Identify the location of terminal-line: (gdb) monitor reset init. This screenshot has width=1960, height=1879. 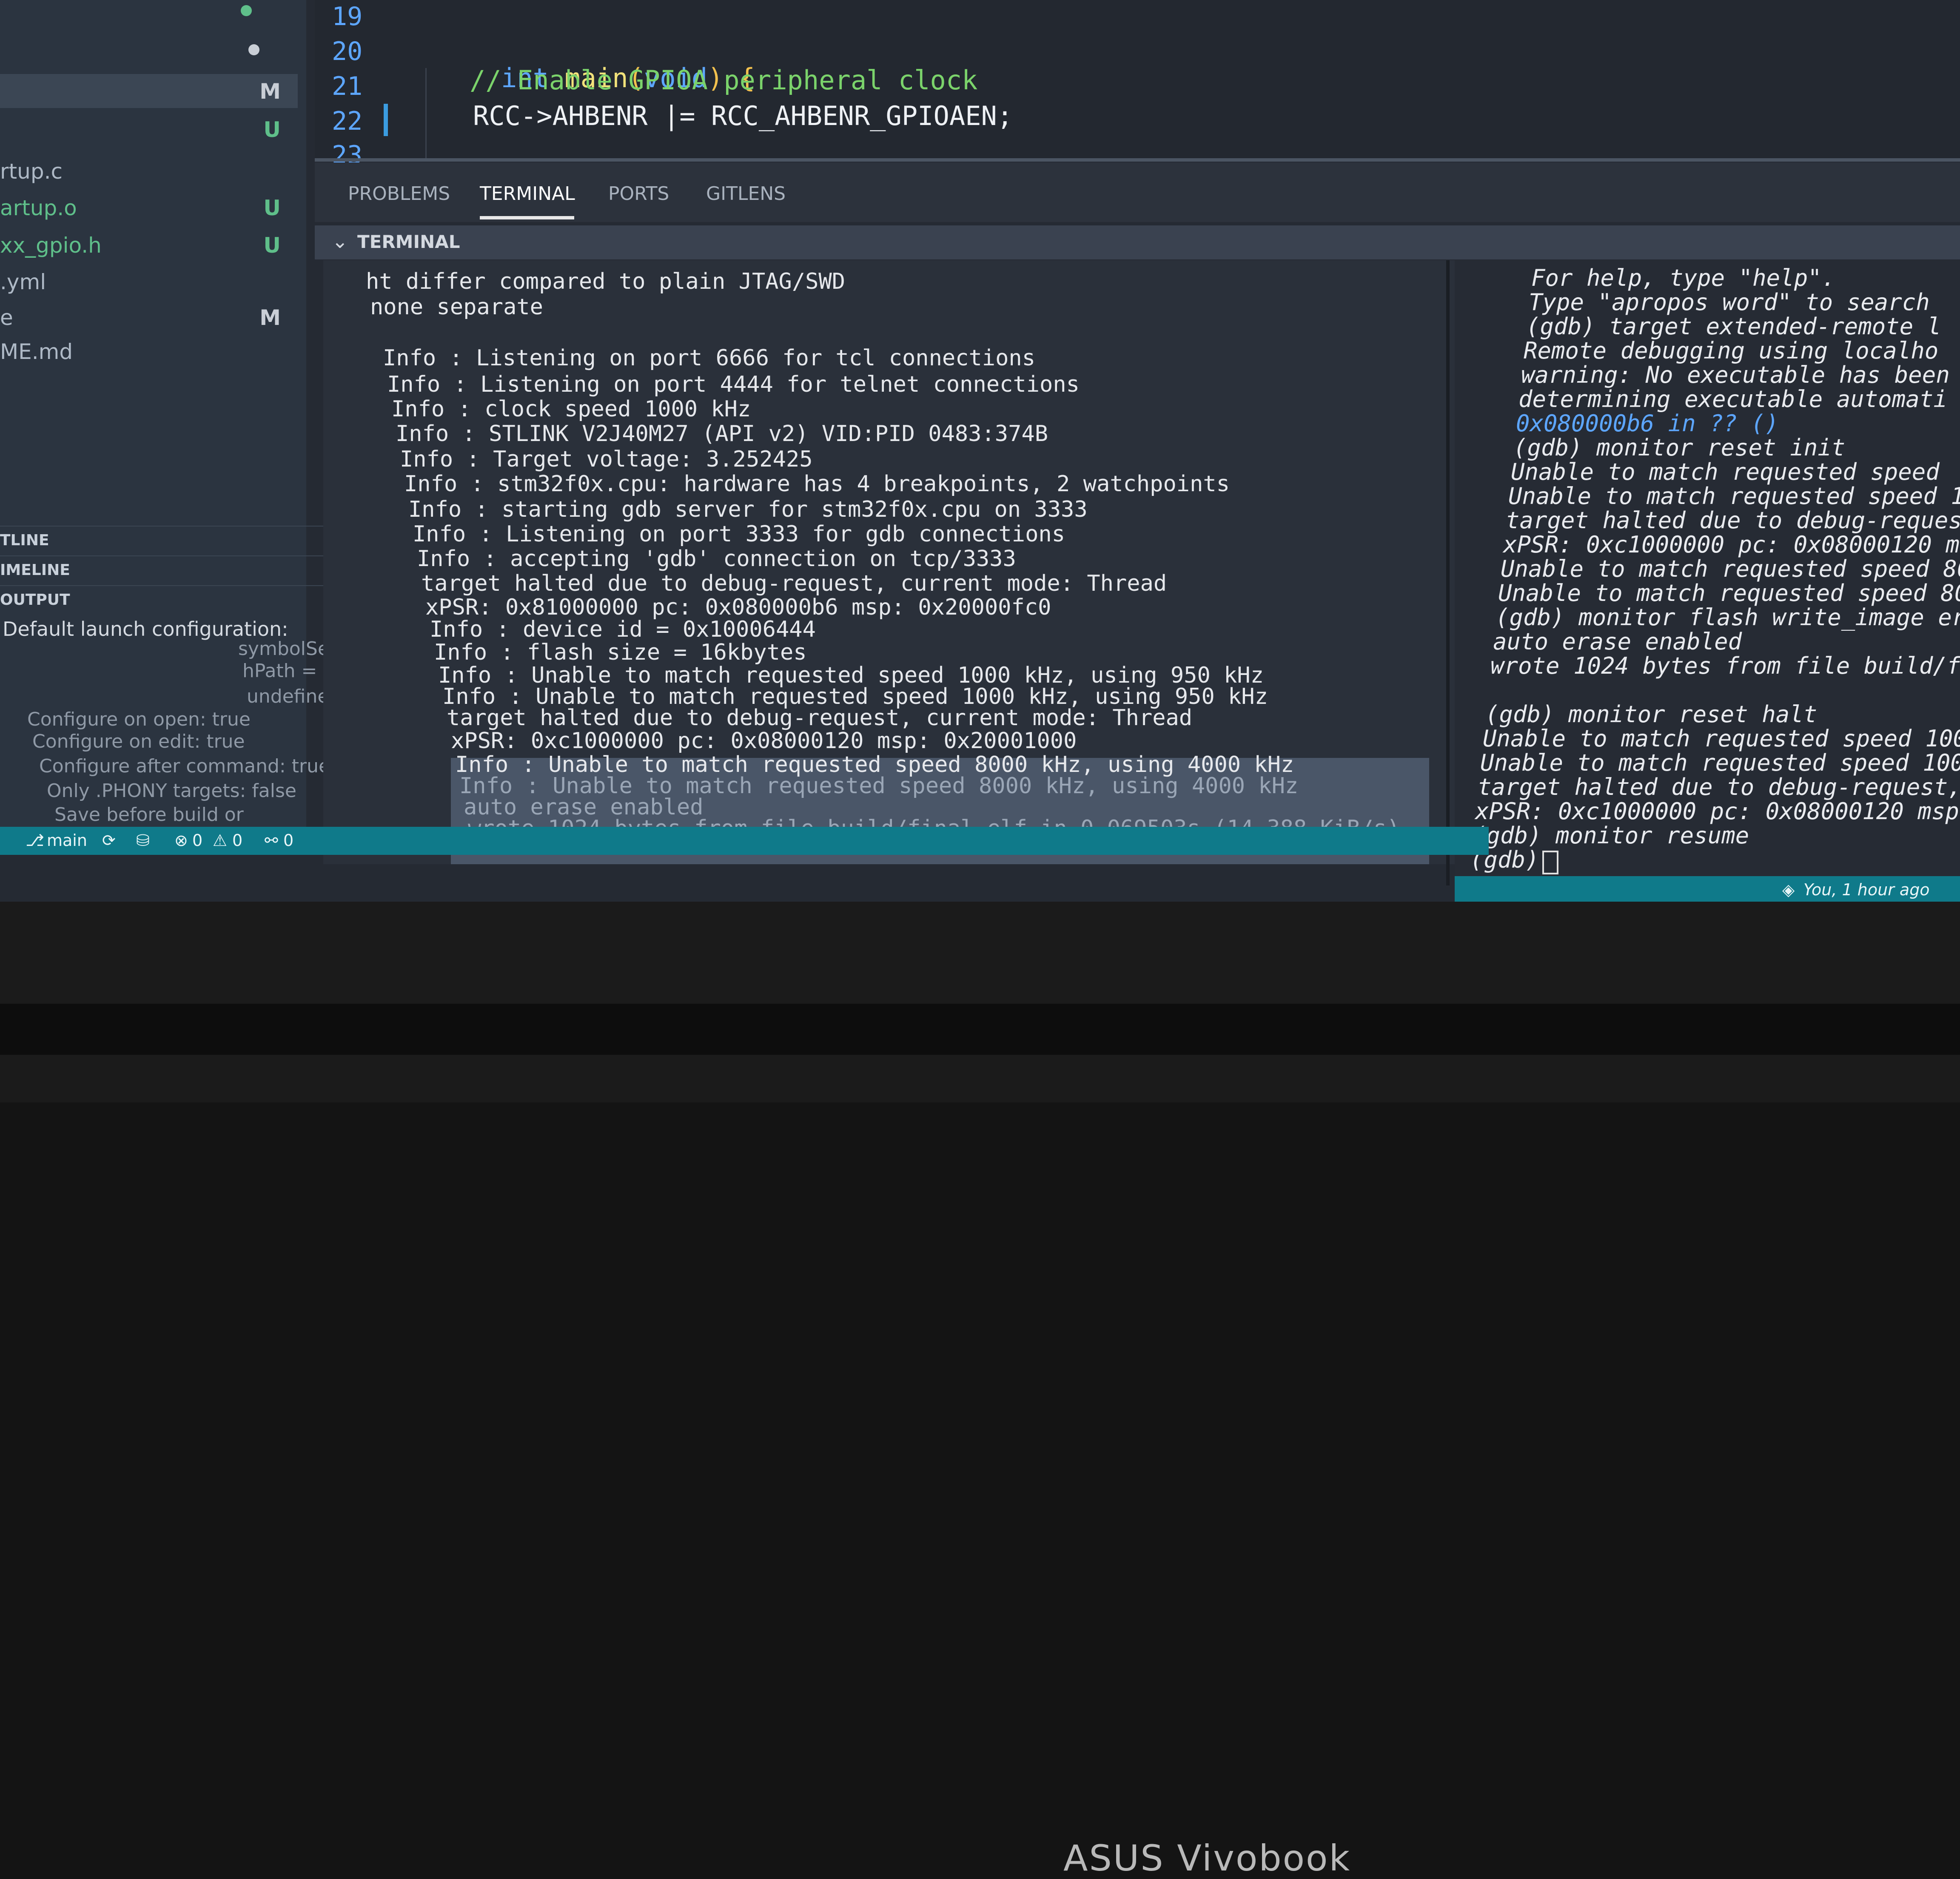
(1679, 447).